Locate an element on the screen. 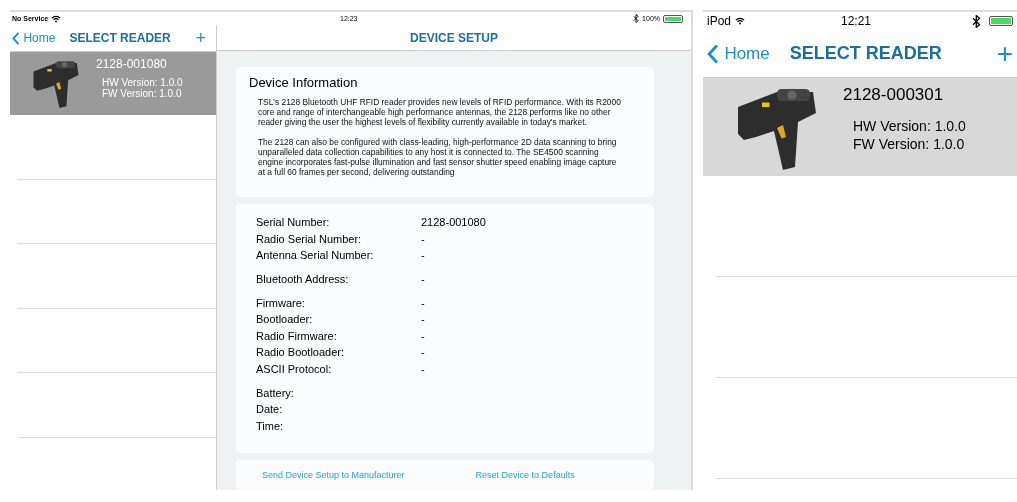 The image size is (1017, 502). field-label: Bootloader: is located at coordinates (285, 319).